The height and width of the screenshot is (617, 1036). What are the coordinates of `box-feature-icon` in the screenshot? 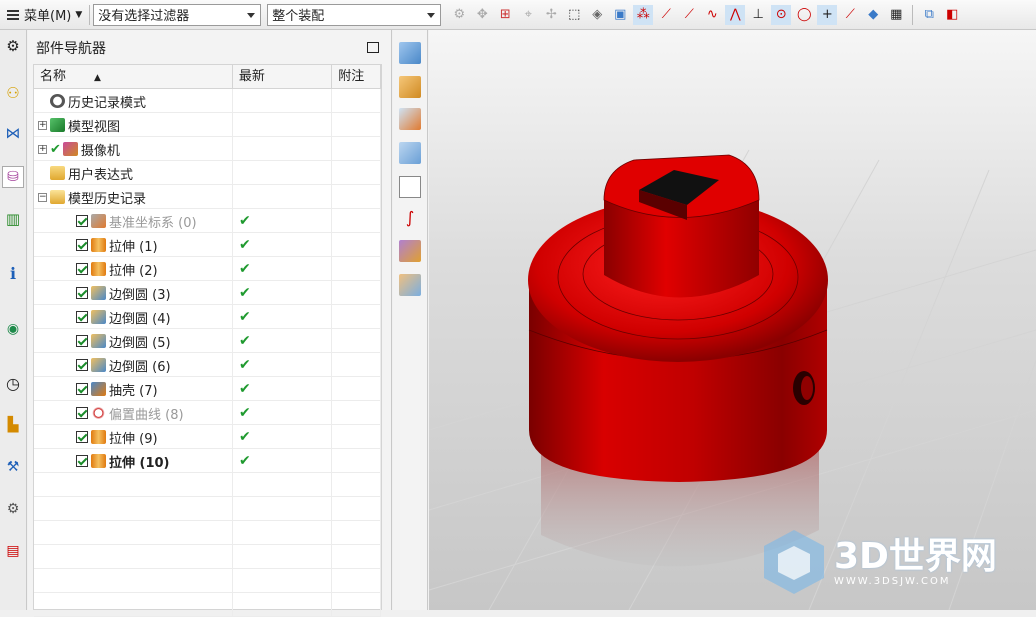 It's located at (410, 53).